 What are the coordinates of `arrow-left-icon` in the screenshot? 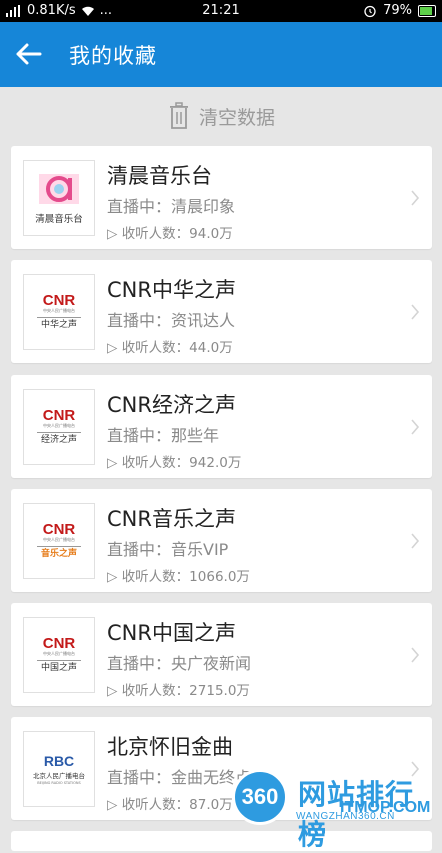 It's located at (29, 54).